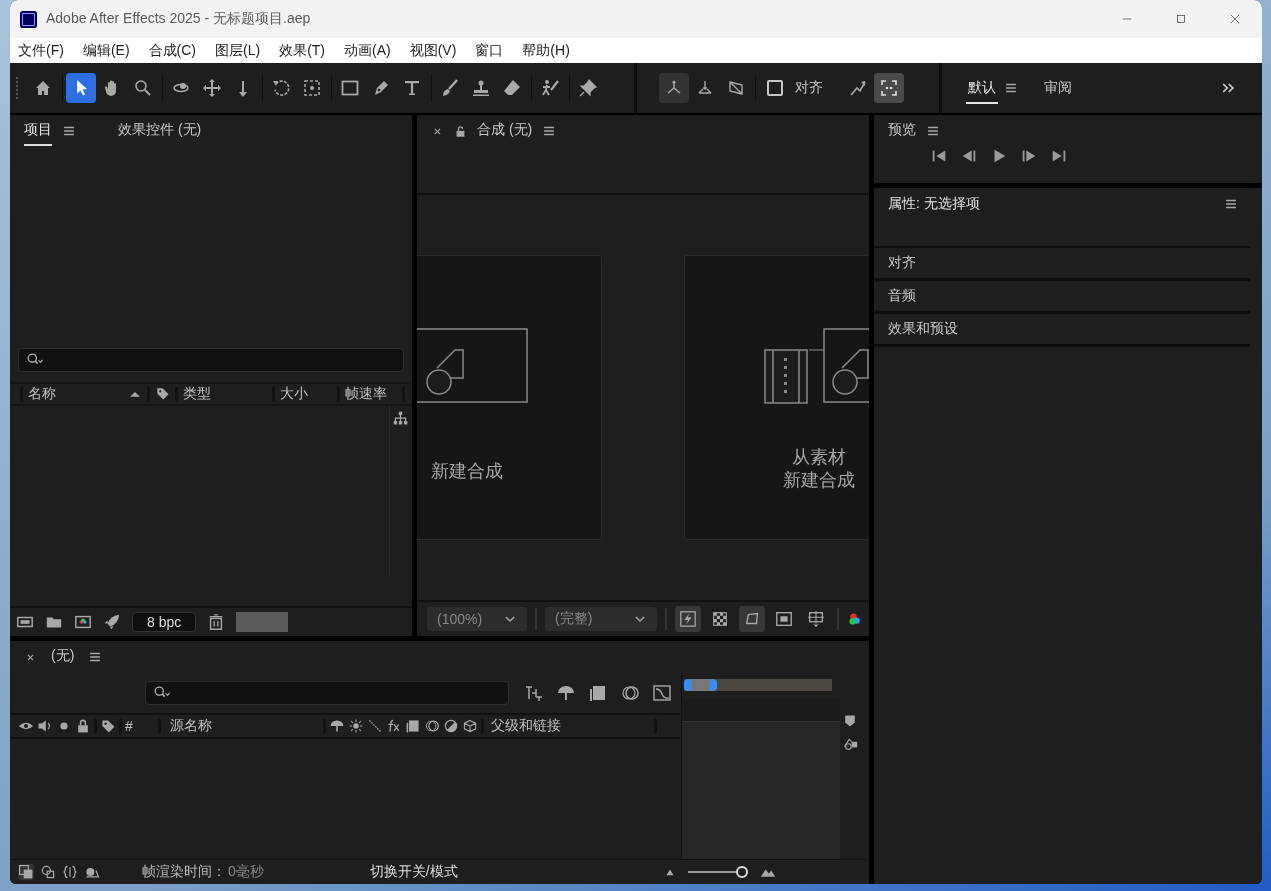  Describe the element at coordinates (450, 88) in the screenshot. I see `brush-icon` at that location.